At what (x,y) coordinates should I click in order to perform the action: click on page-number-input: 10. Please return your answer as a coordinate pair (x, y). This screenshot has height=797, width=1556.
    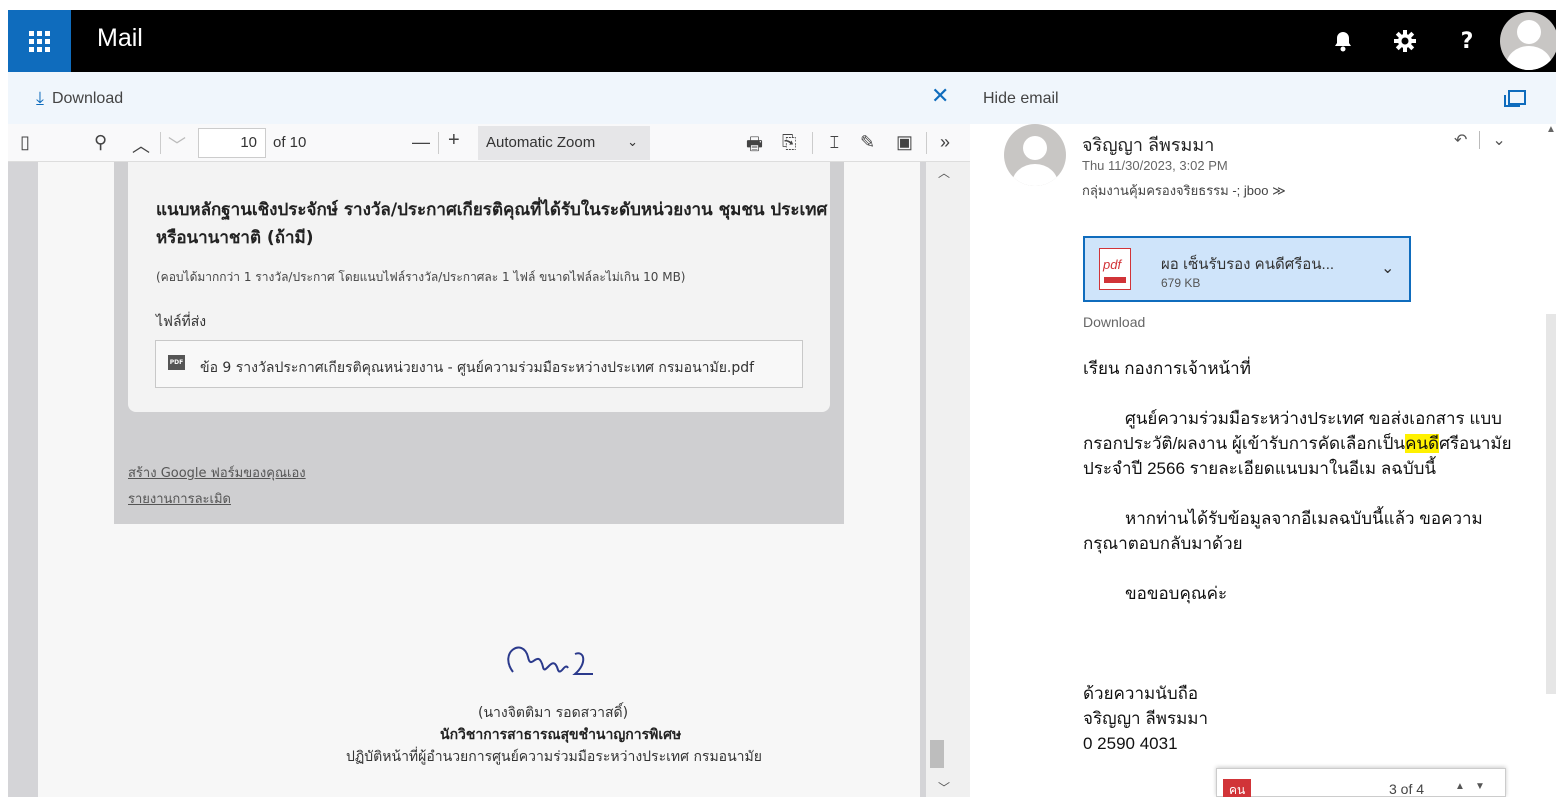
    Looking at the image, I should click on (232, 143).